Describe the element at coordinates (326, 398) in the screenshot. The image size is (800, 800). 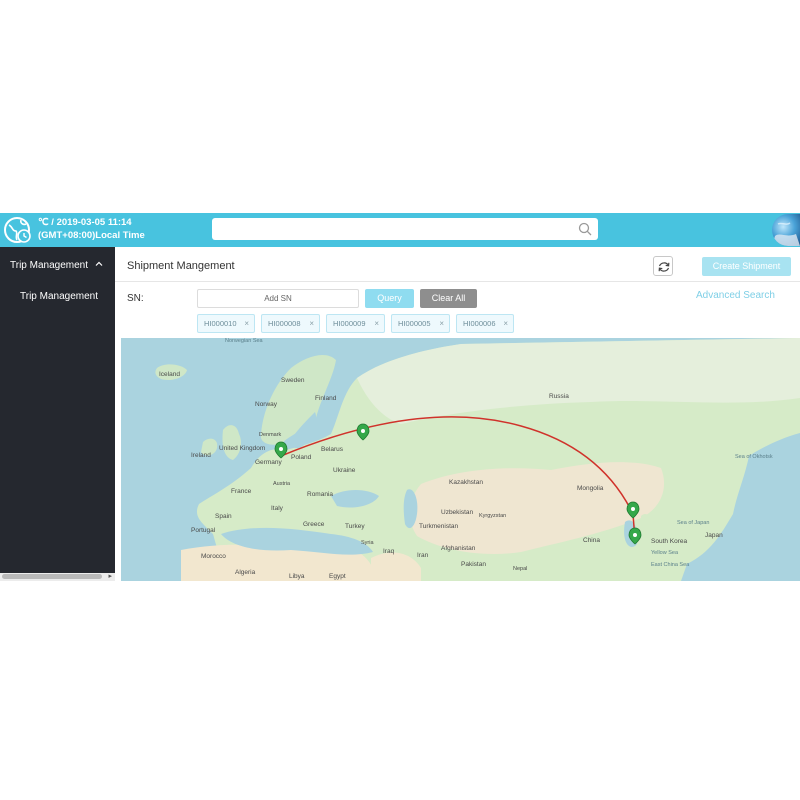
I see `map-label: Finland` at that location.